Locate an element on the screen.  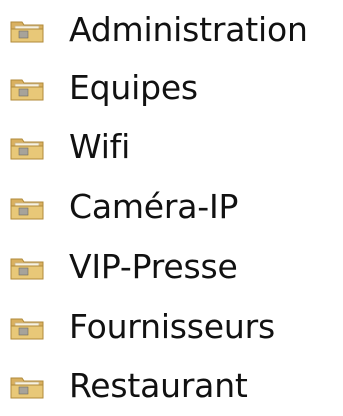
folder-label: Equipes is located at coordinates (133, 88).